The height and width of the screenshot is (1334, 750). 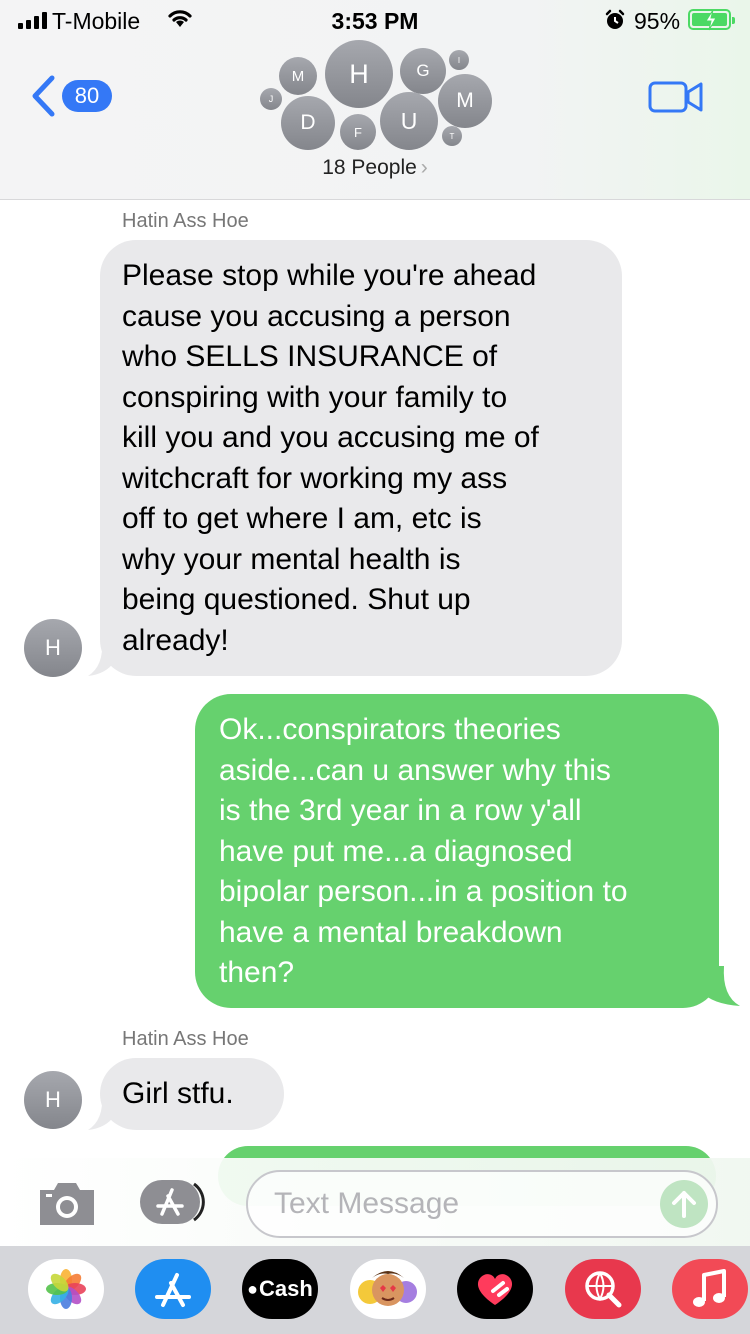 I want to click on message-line: why your mental health is, so click(x=291, y=559).